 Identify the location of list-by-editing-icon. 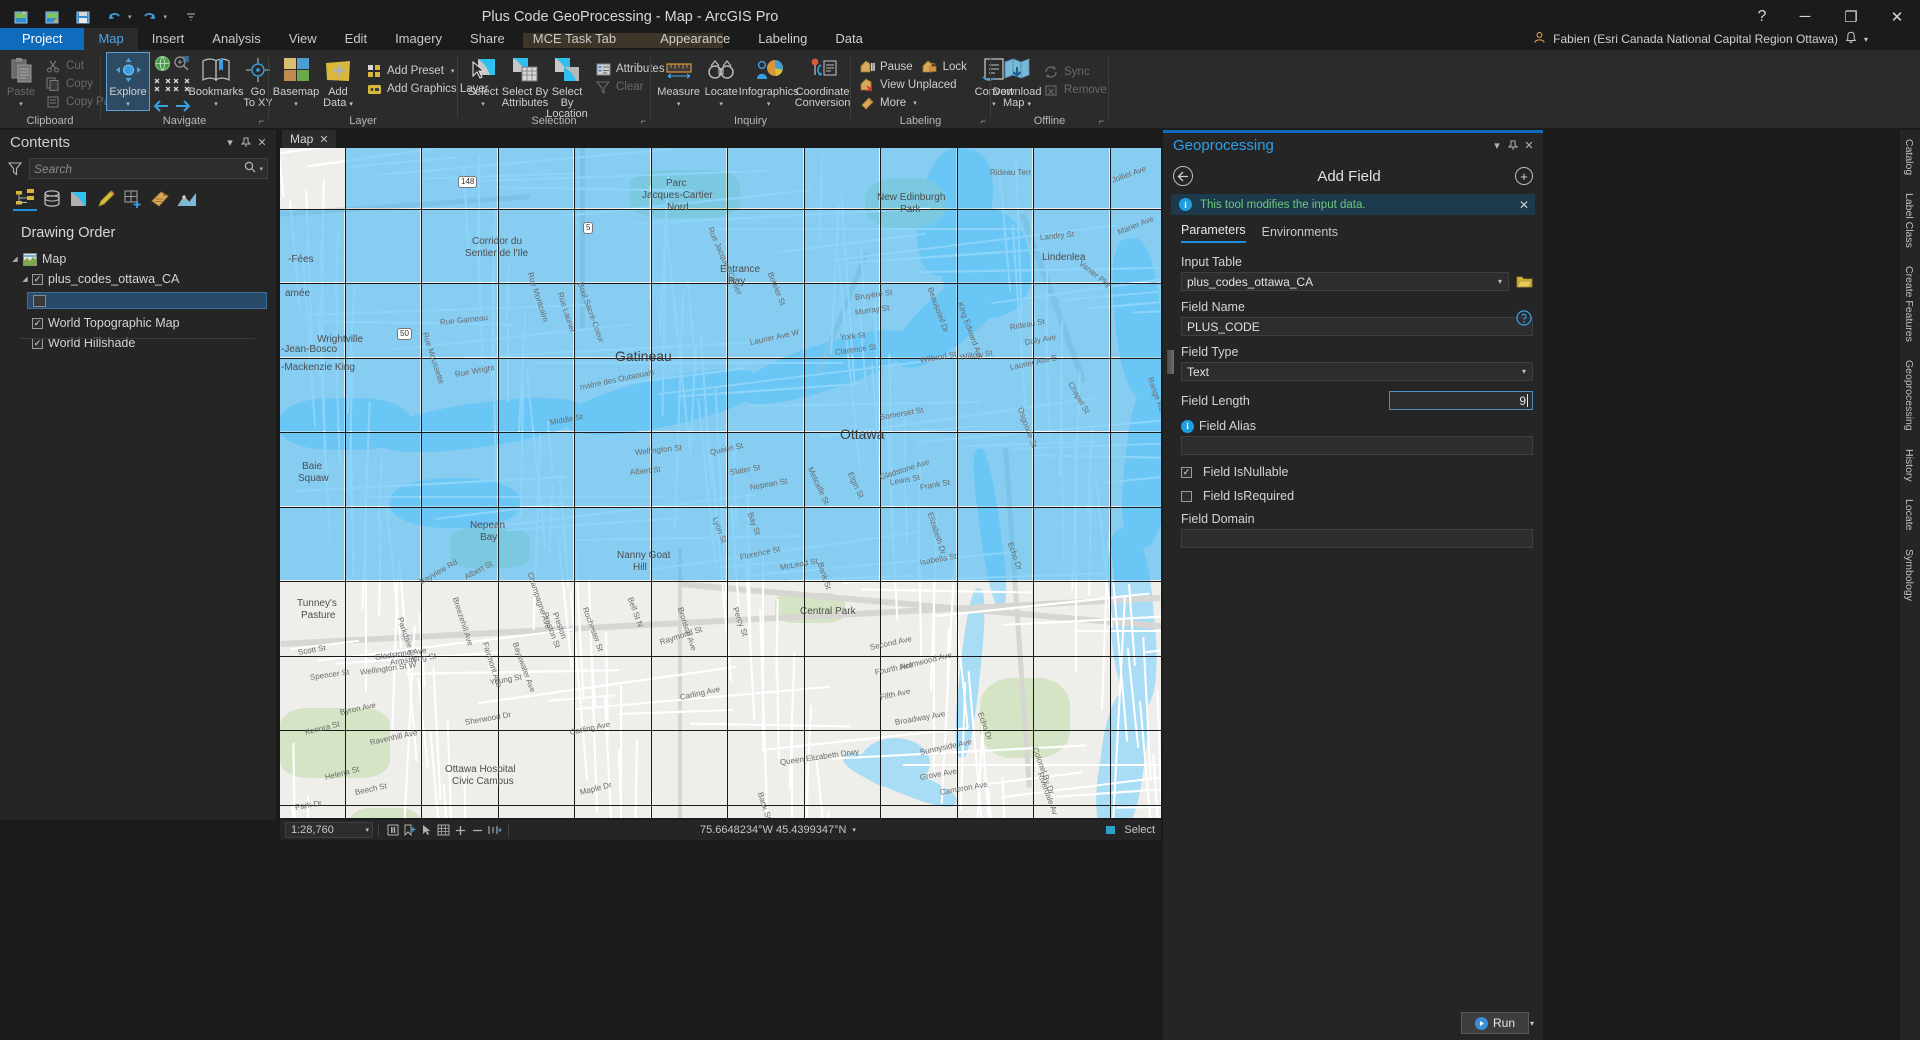
(106, 199).